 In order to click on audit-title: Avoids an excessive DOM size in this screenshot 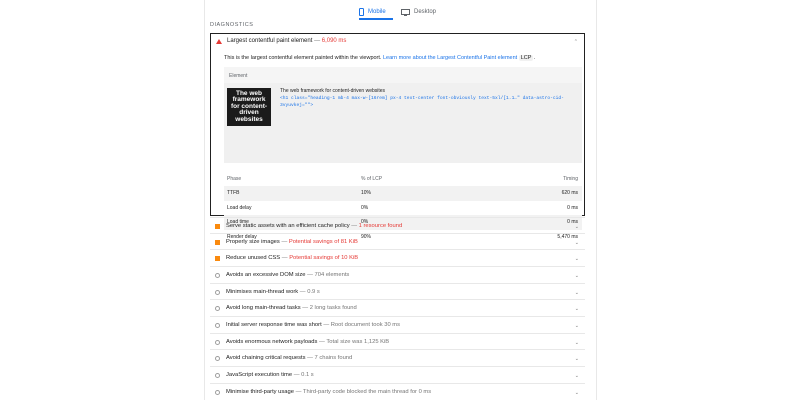, I will do `click(266, 275)`.